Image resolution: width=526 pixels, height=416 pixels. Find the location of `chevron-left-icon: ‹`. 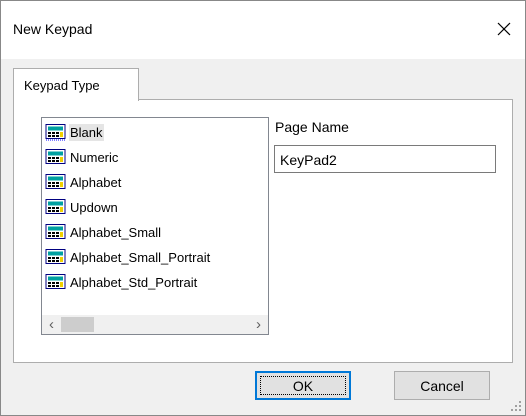

chevron-left-icon: ‹ is located at coordinates (51, 324).